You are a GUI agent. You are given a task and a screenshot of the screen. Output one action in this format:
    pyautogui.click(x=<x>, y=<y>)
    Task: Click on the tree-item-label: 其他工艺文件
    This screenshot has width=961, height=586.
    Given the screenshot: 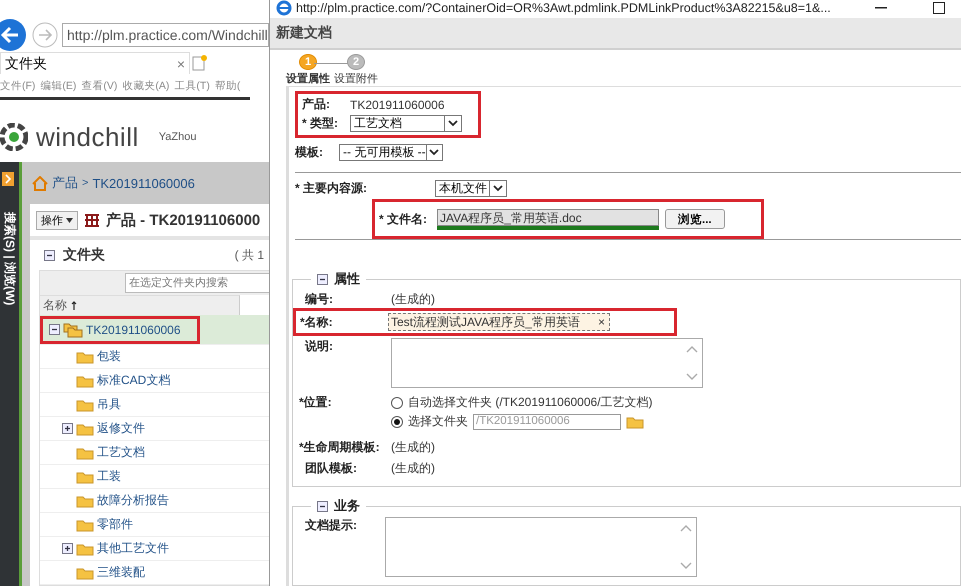 What is the action you would take?
    pyautogui.click(x=133, y=548)
    